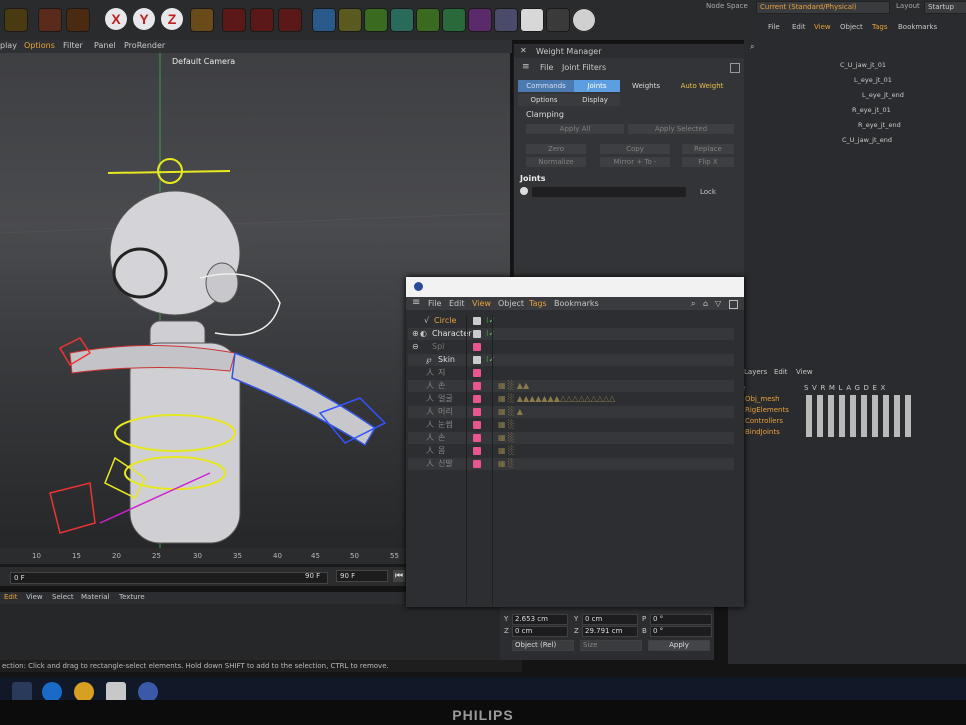  Describe the element at coordinates (376, 20) in the screenshot. I see `subdivision-icon` at that location.